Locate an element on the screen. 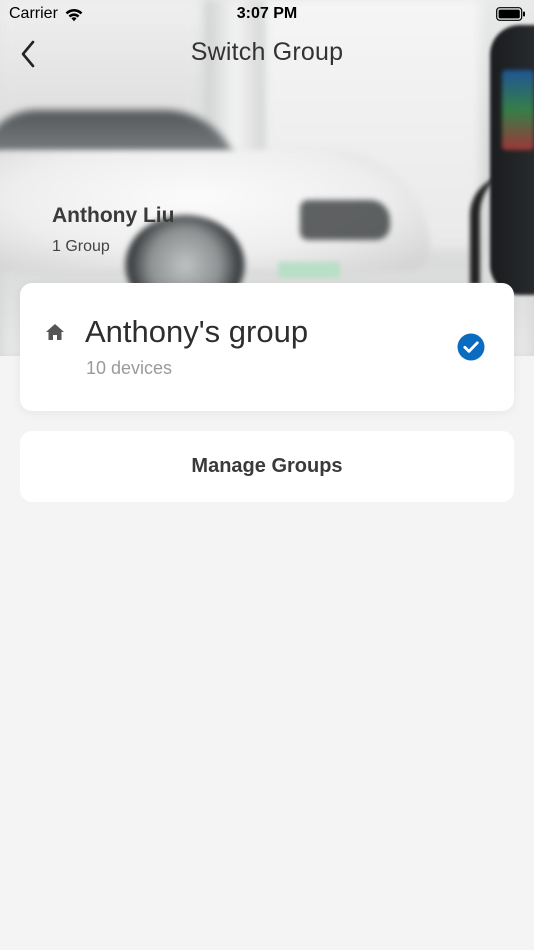  home-icon is located at coordinates (55, 332).